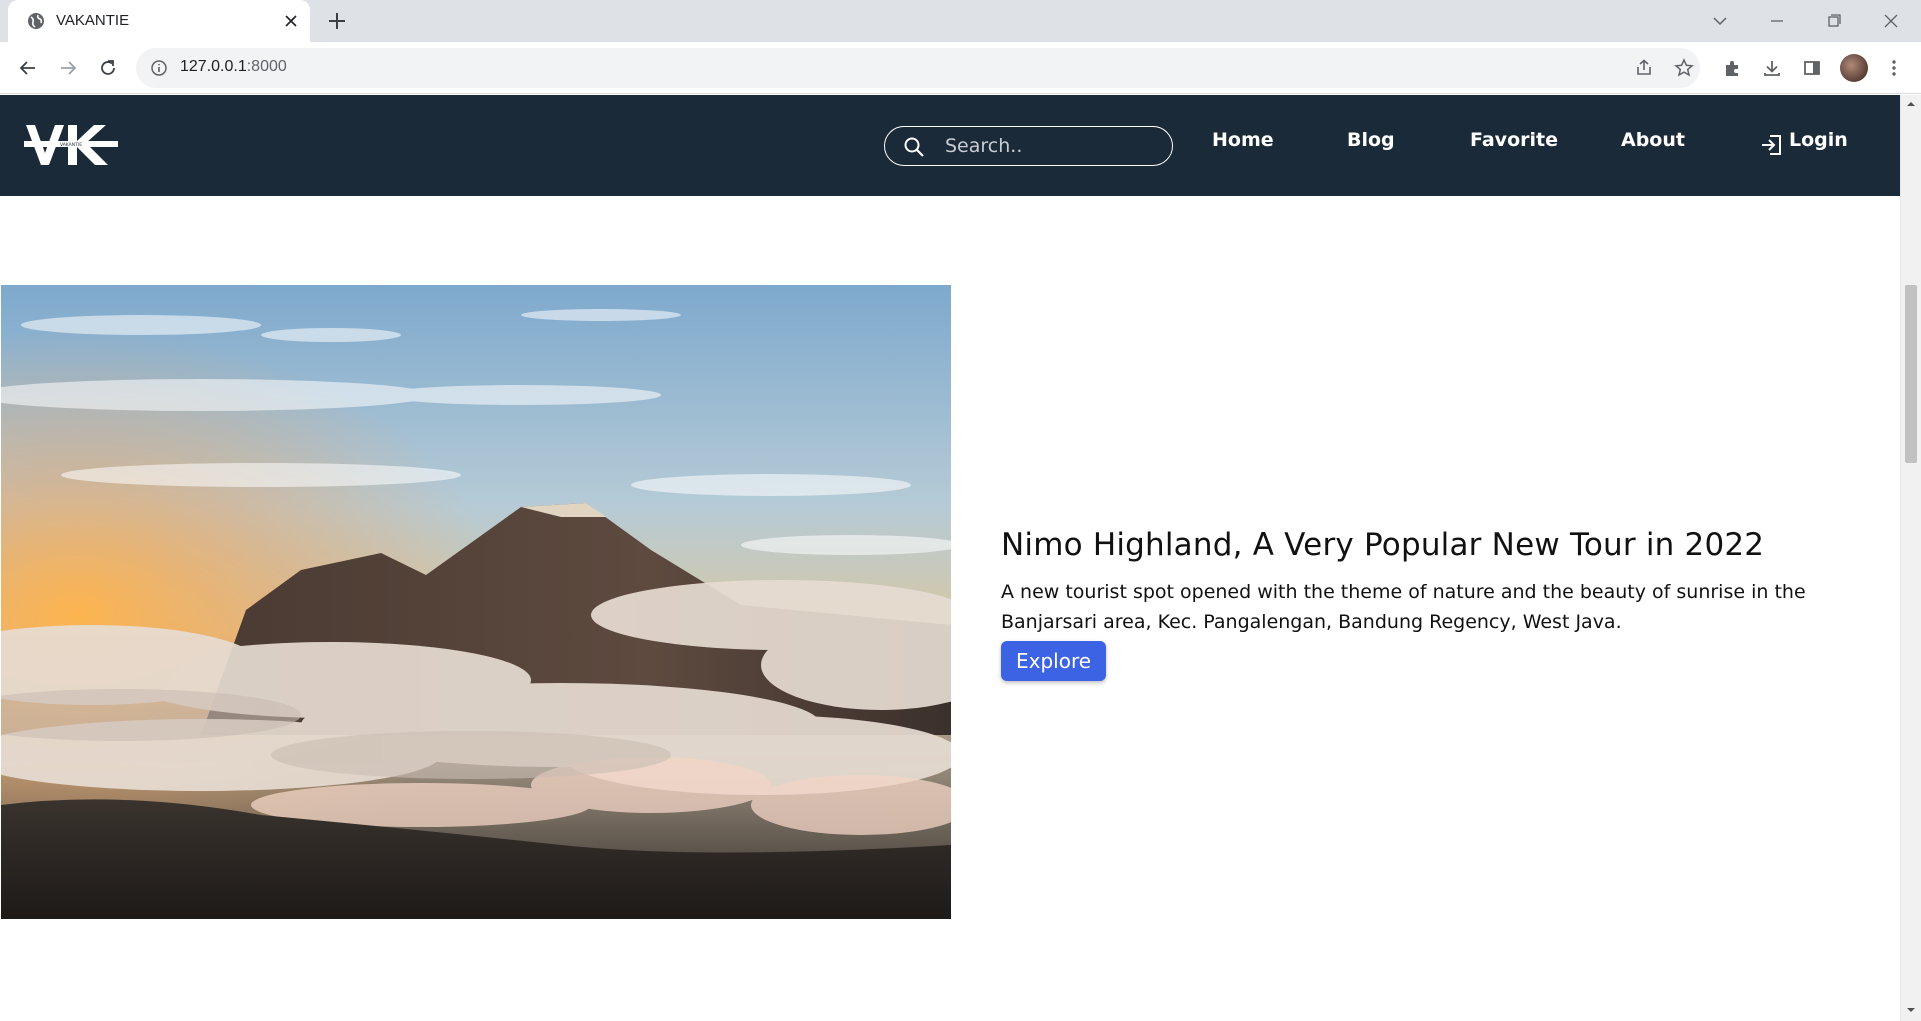 The width and height of the screenshot is (1921, 1021). I want to click on close-tab-icon, so click(291, 21).